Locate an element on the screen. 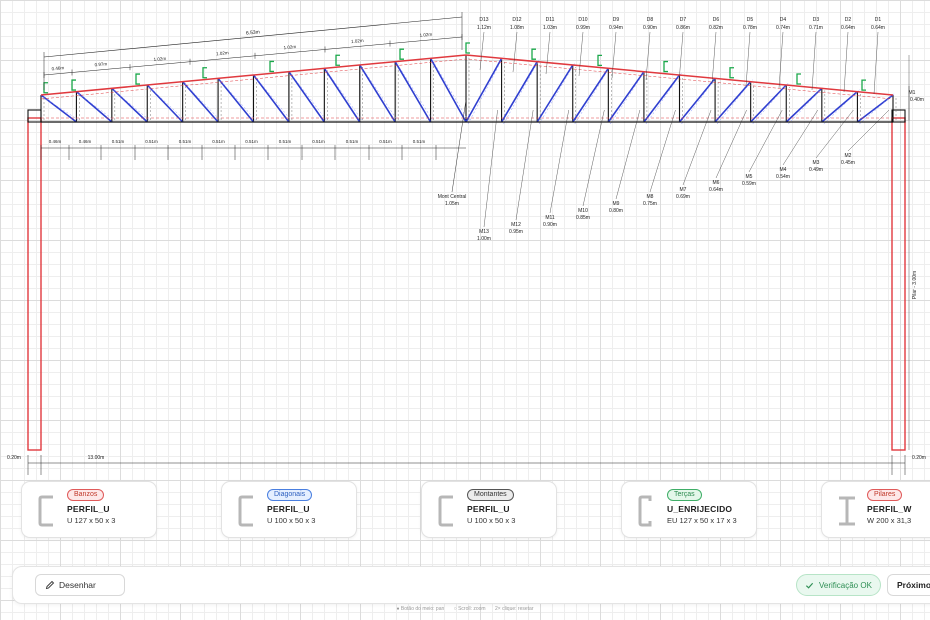 Image resolution: width=930 pixels, height=620 pixels. profile-type: PERFIL_U is located at coordinates (288, 509).